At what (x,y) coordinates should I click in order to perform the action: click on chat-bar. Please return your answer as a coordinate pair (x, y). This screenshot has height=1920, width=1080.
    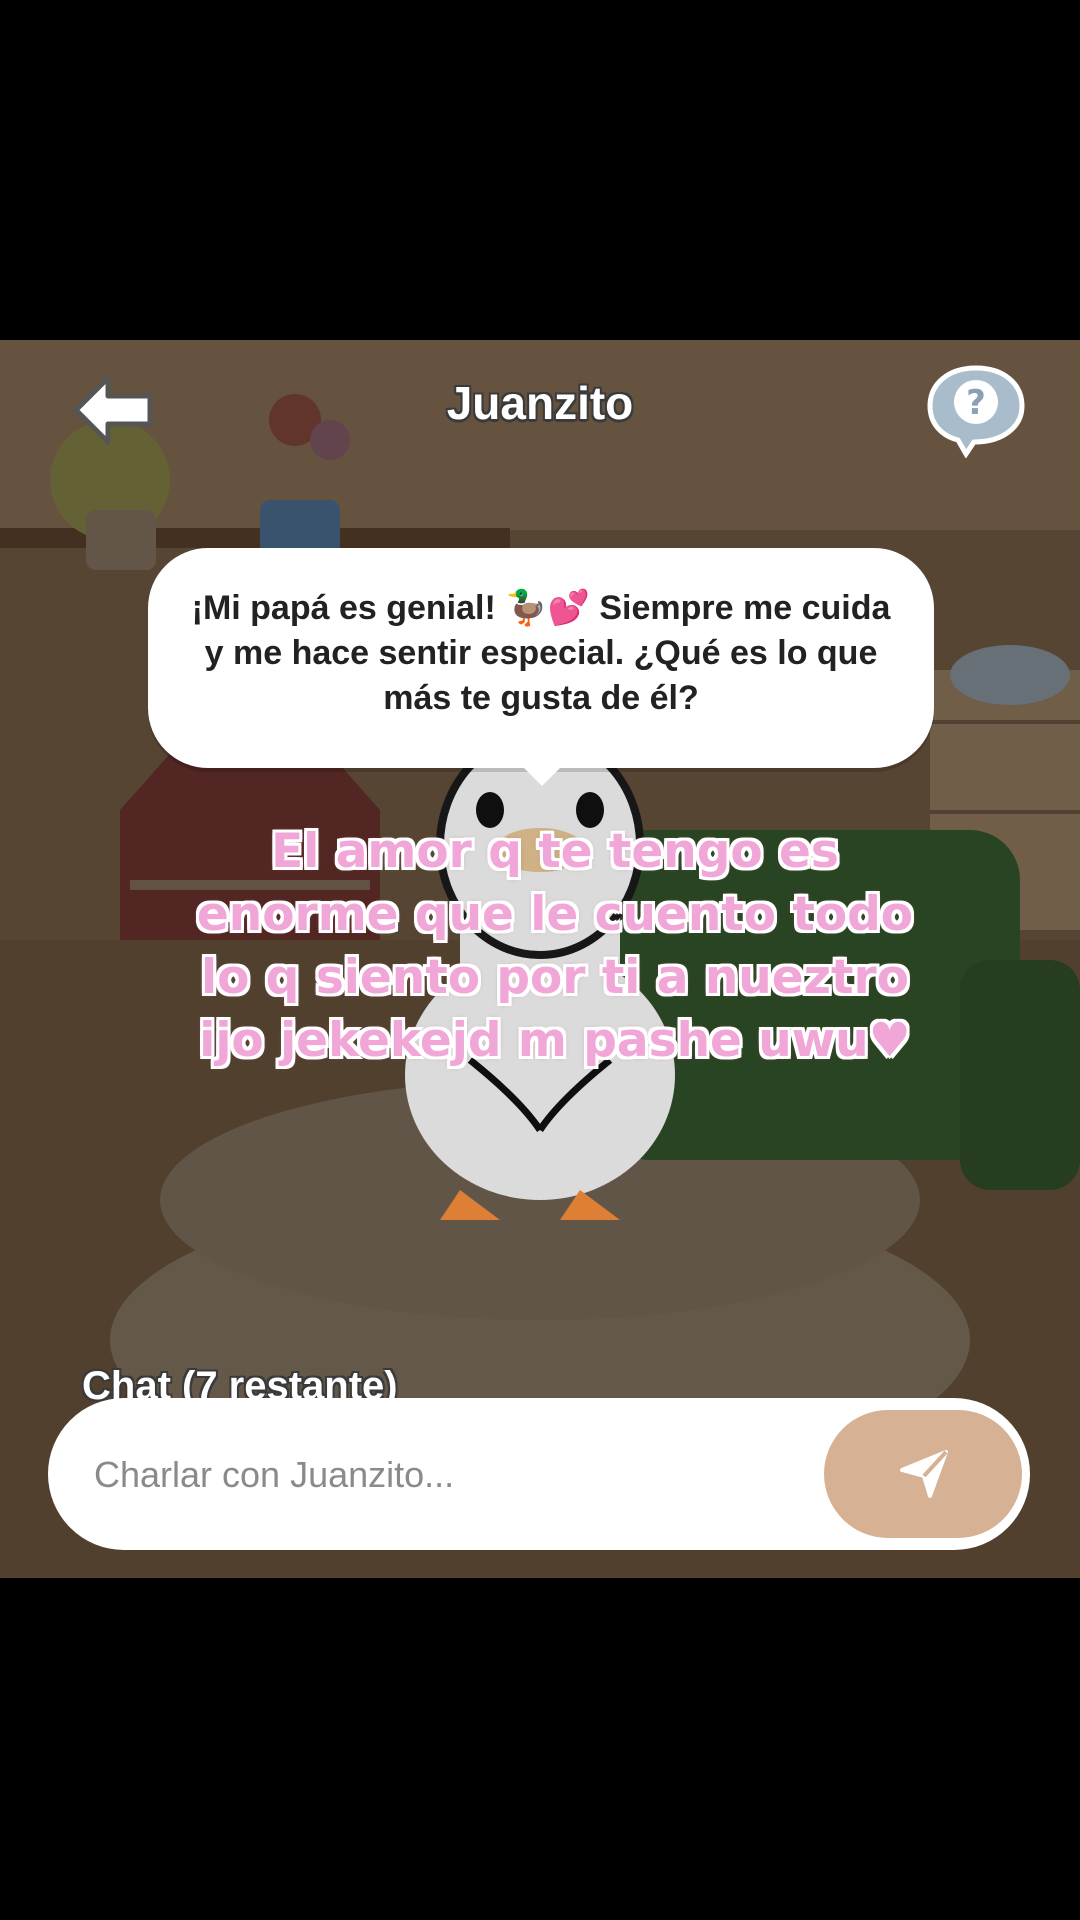
    Looking at the image, I should click on (539, 1475).